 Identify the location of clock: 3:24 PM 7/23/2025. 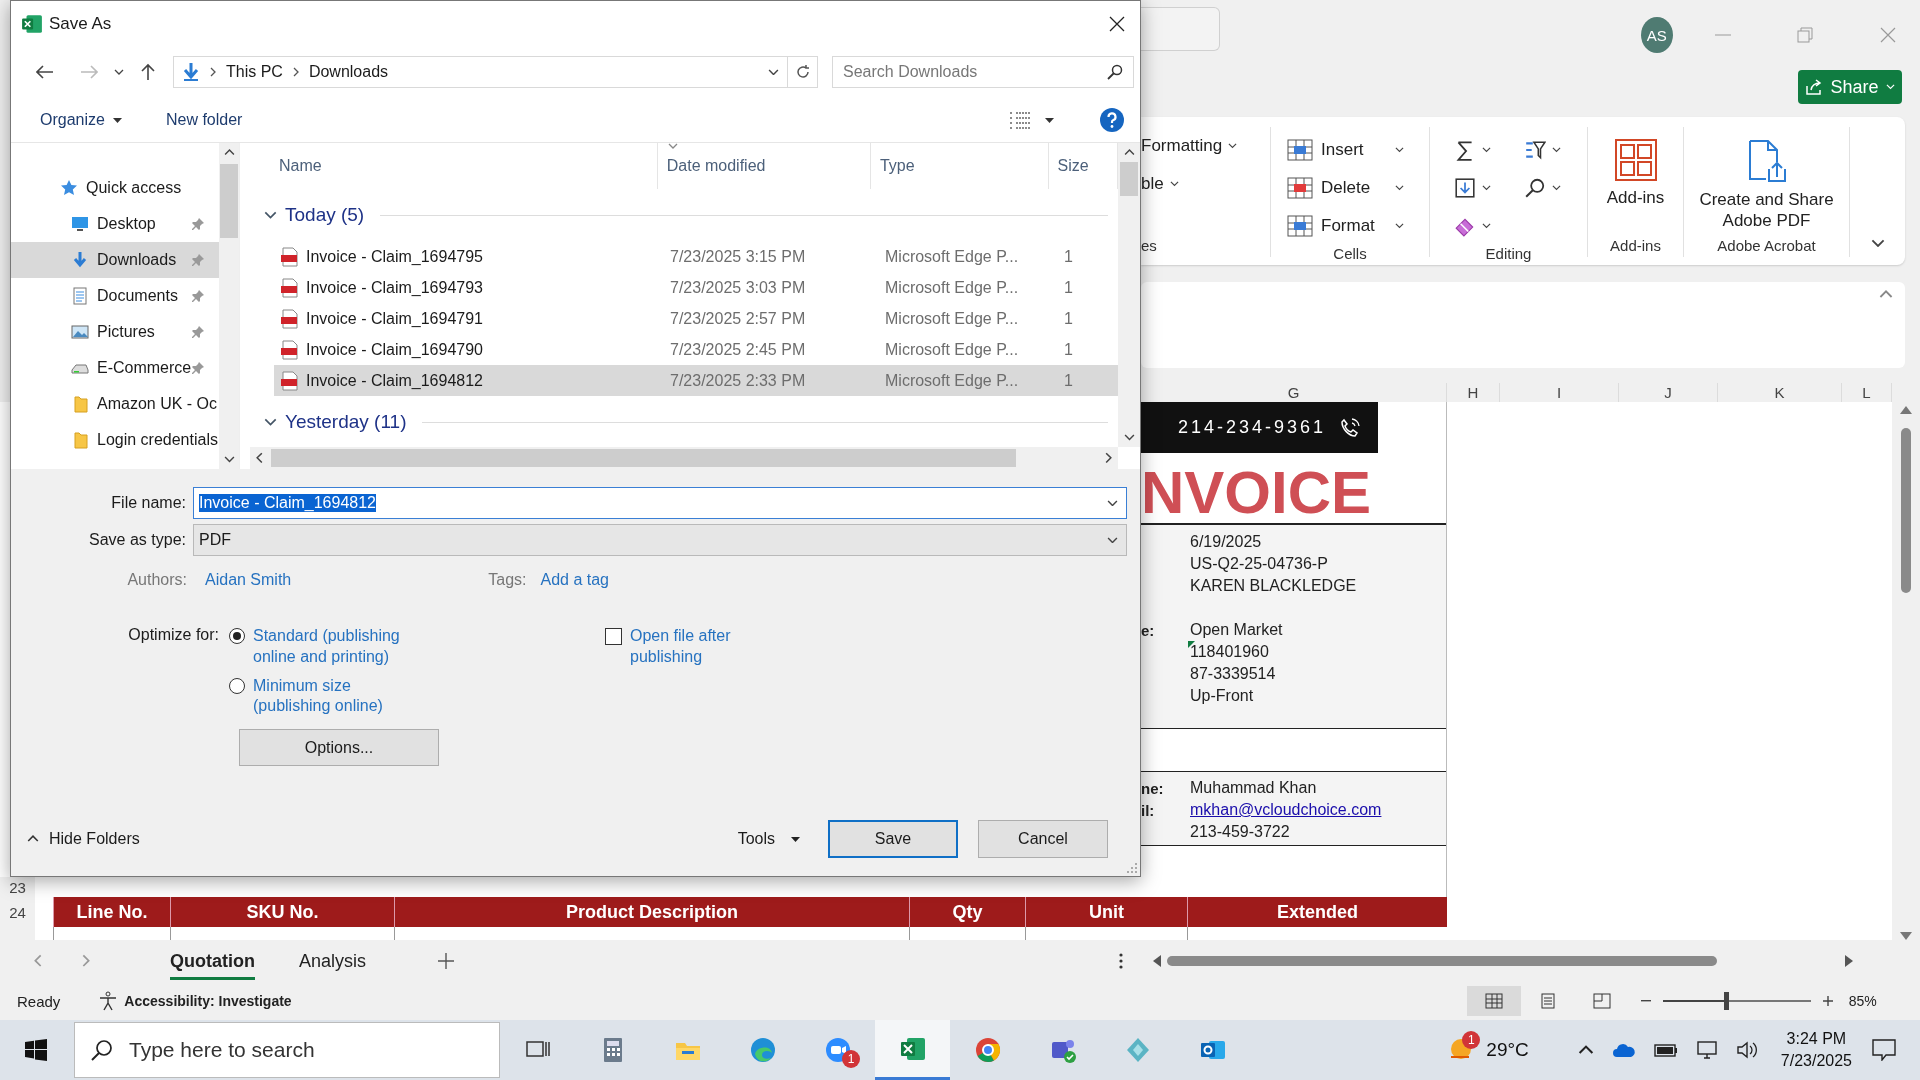
(1816, 1050).